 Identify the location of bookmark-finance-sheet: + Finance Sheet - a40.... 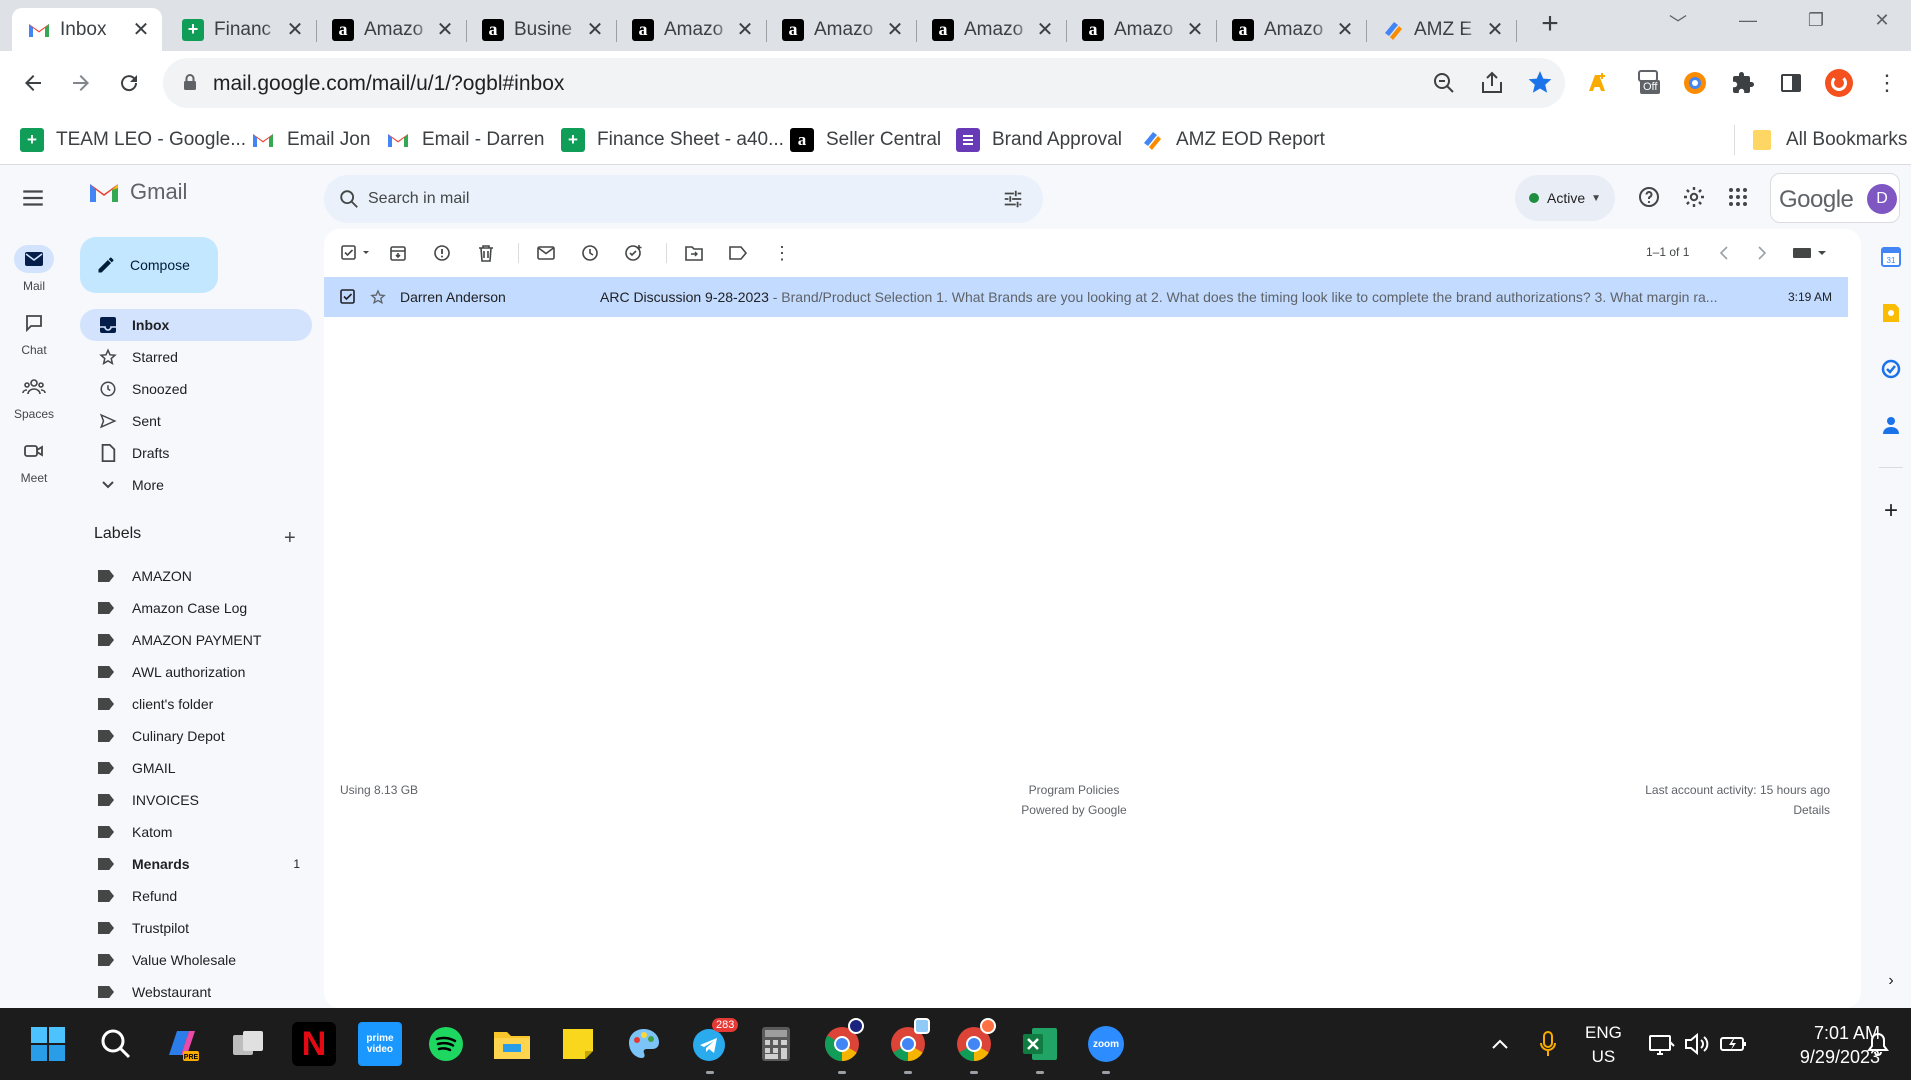
(672, 140).